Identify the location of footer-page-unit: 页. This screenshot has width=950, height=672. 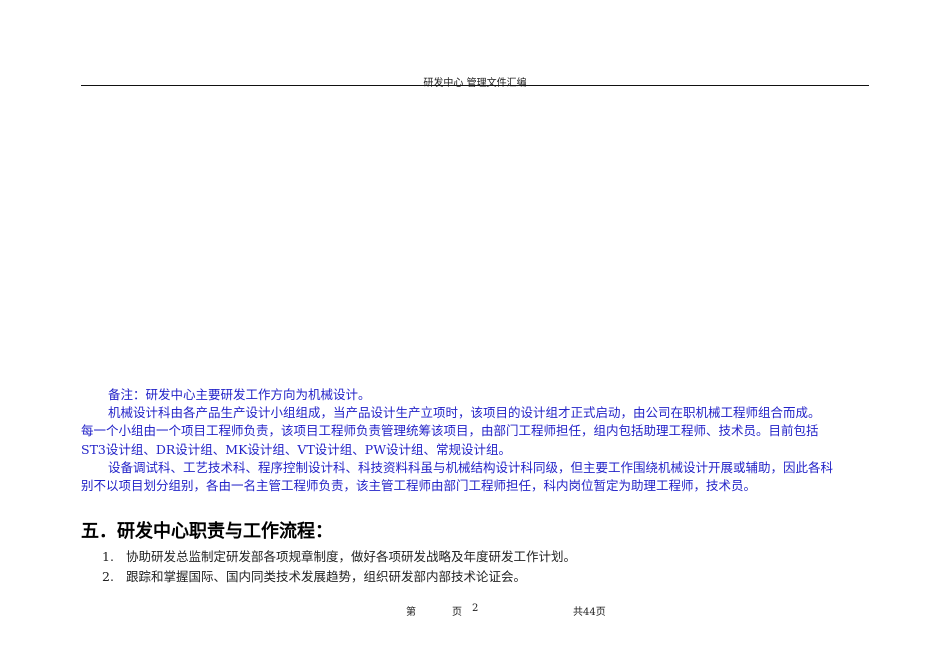
(457, 612).